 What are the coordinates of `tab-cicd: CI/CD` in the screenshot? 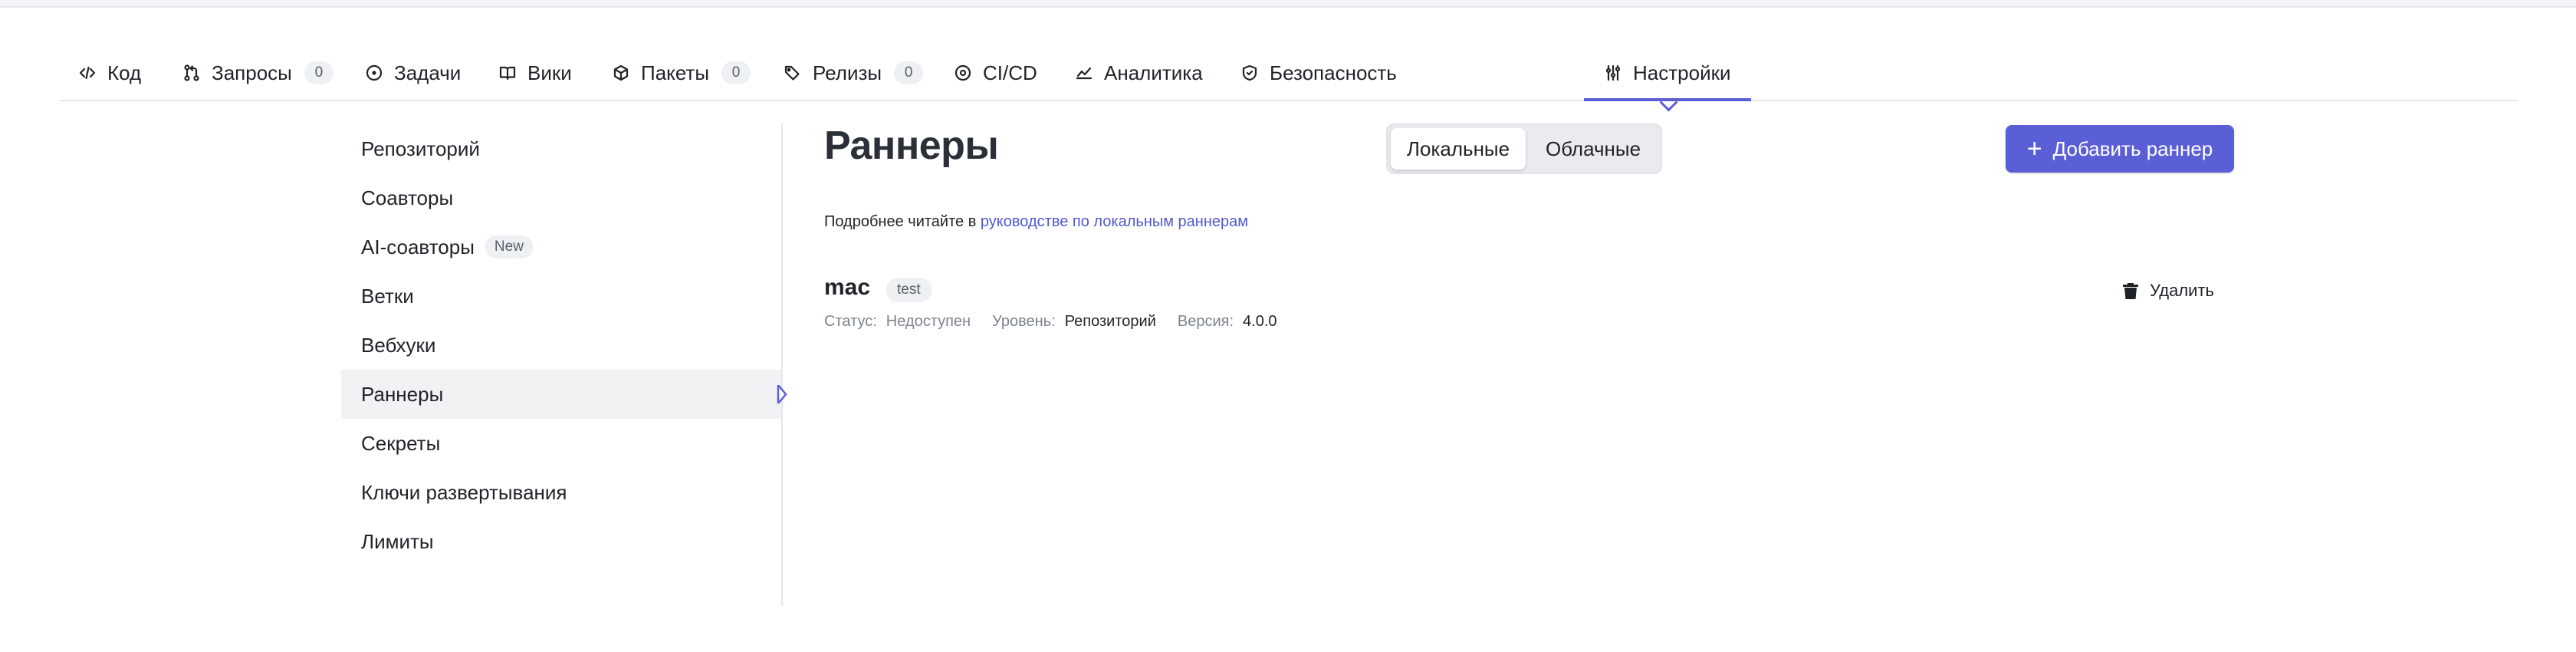 It's located at (996, 73).